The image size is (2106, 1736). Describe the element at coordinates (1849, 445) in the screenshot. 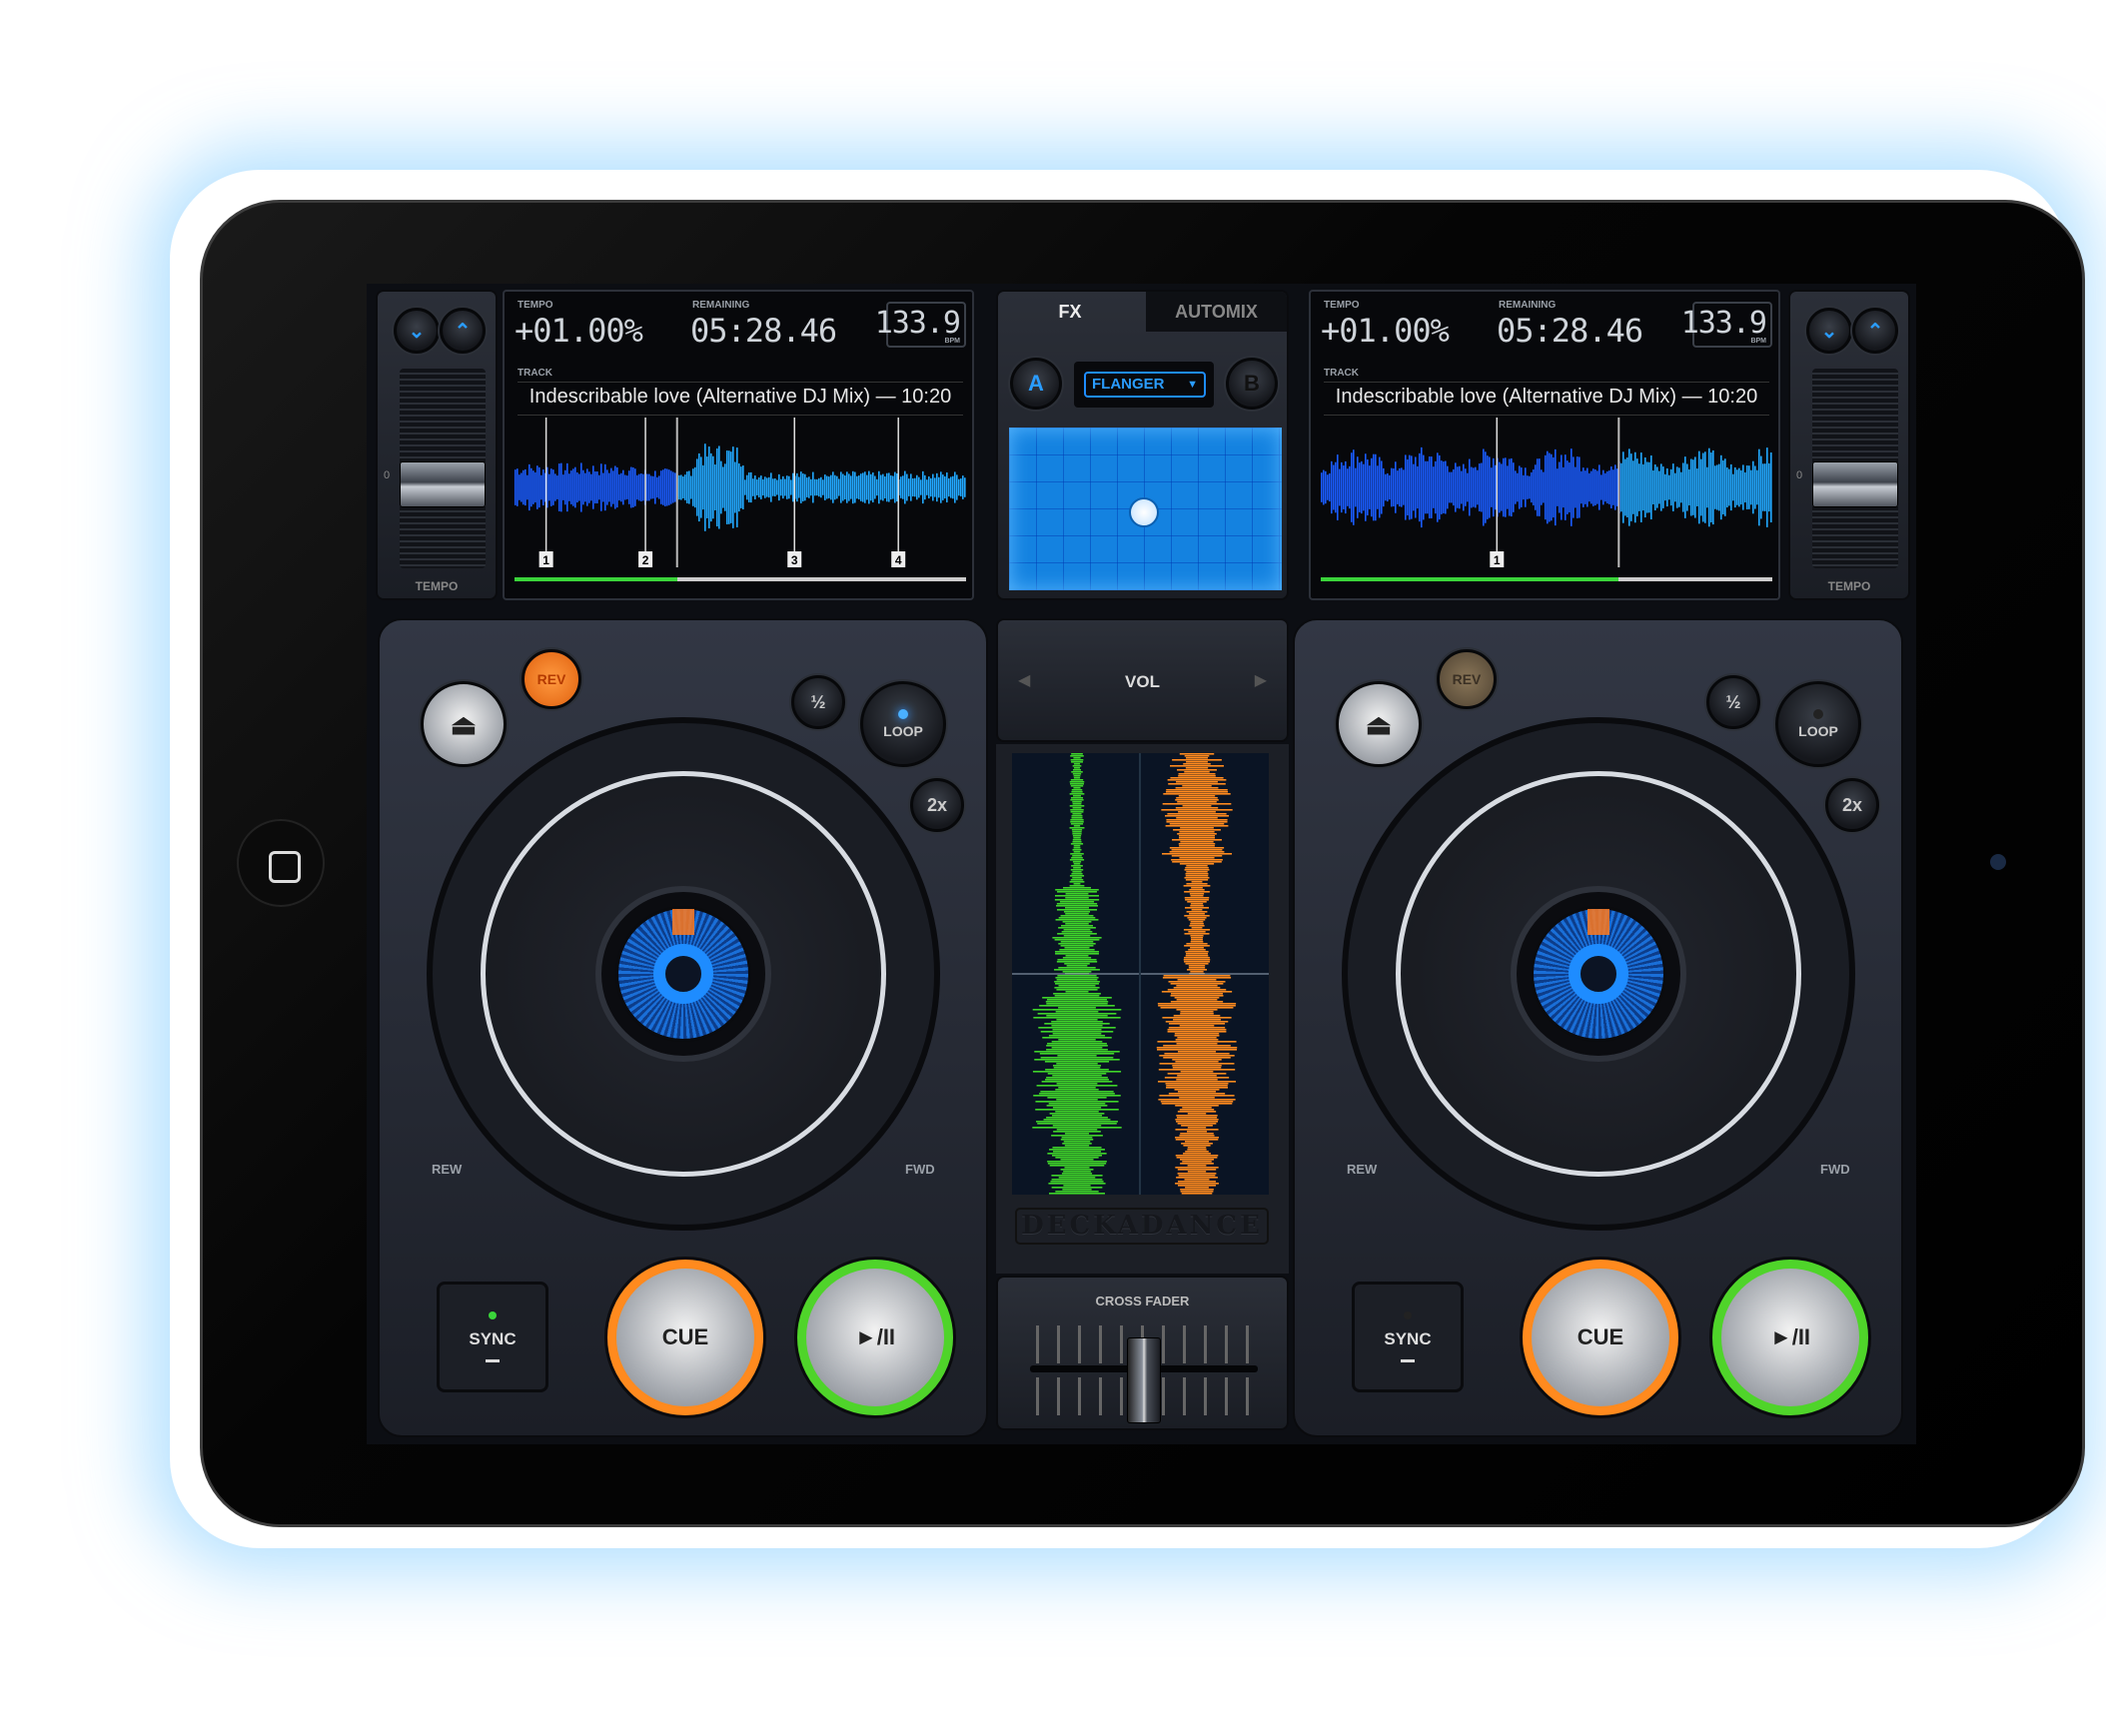

I see `tempo-column-1: ⌄ ⌃ 0 TEMPO` at that location.